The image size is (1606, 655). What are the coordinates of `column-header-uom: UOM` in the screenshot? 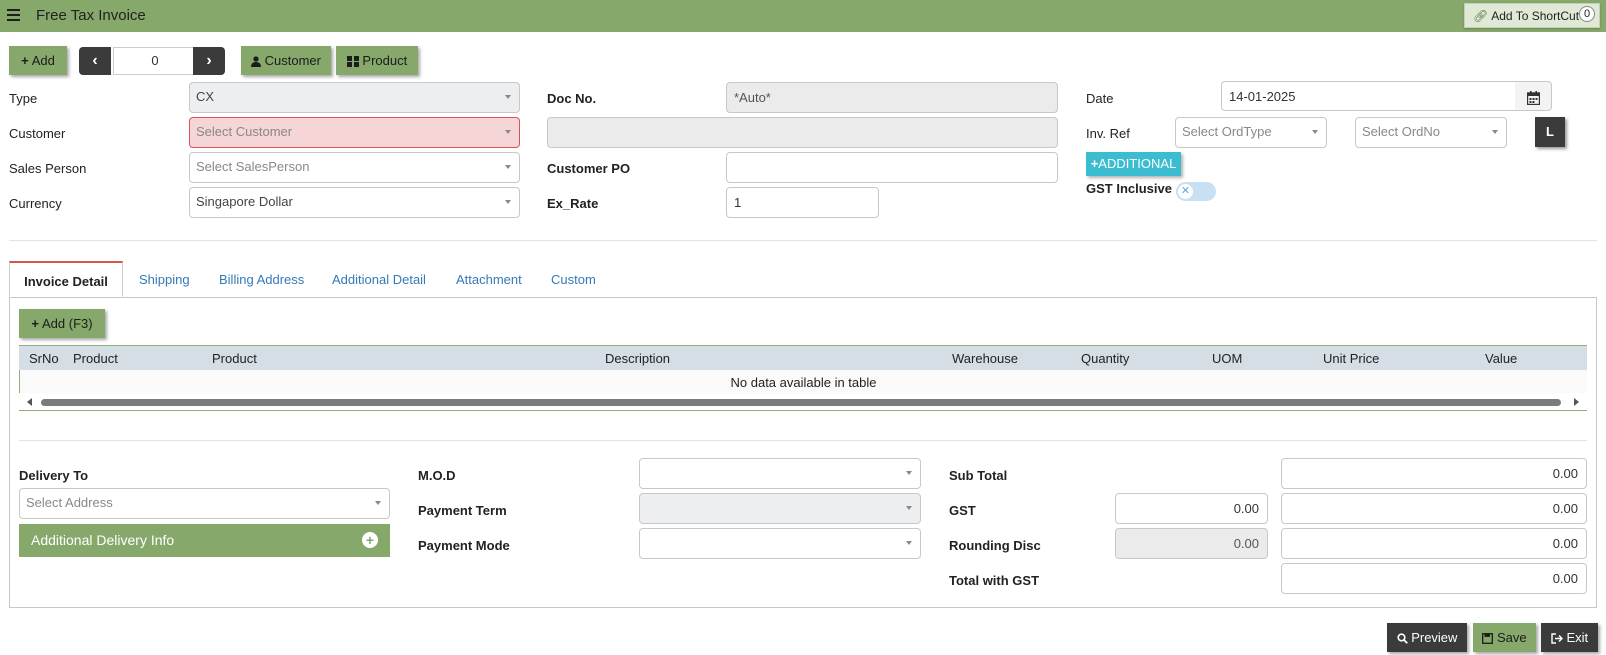 It's located at (1227, 358).